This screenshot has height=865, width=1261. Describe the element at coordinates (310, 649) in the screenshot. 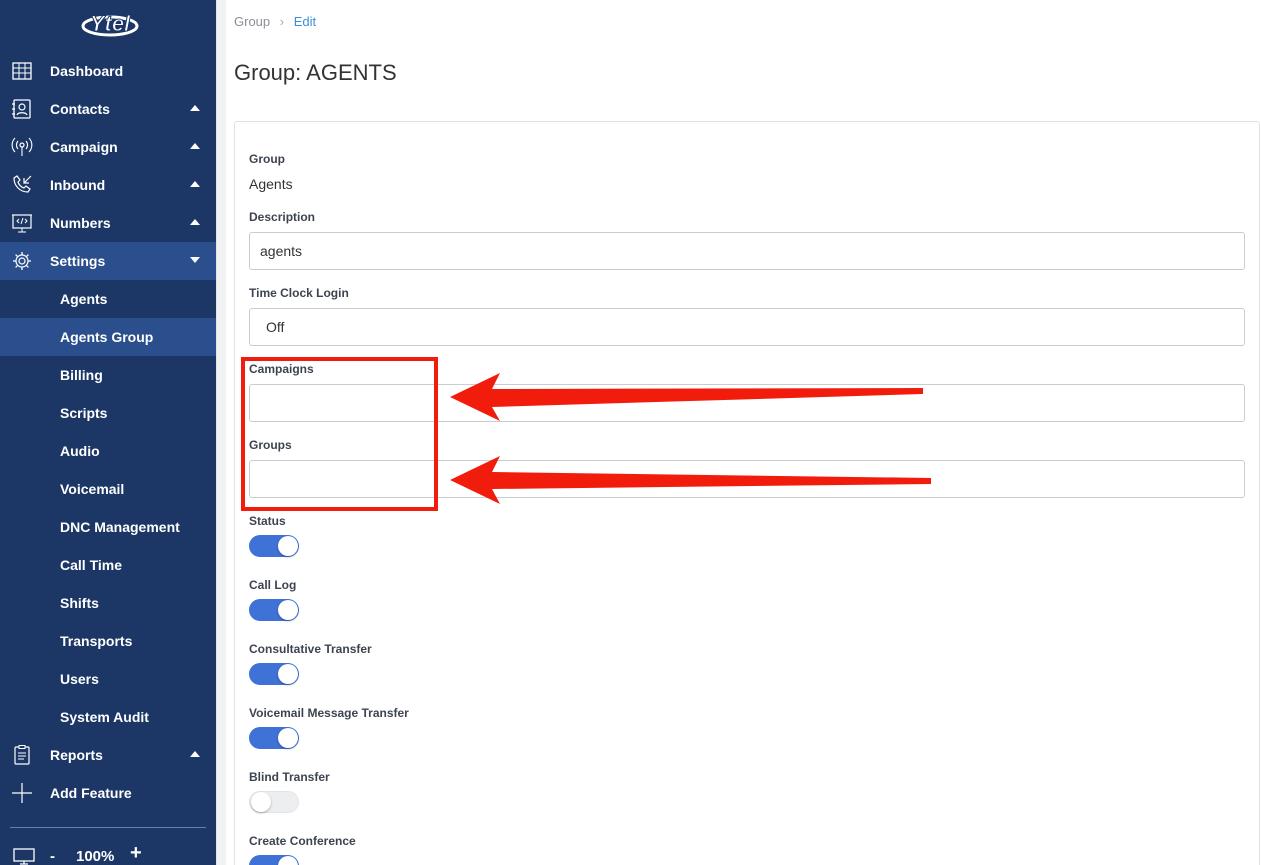

I see `consultative-transfer-label: Consultative Transfer` at that location.